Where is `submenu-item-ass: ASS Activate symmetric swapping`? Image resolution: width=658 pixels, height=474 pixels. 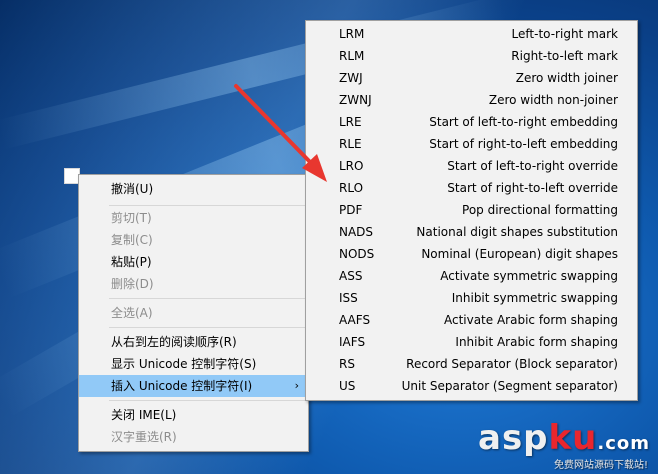 submenu-item-ass: ASS Activate symmetric swapping is located at coordinates (471, 276).